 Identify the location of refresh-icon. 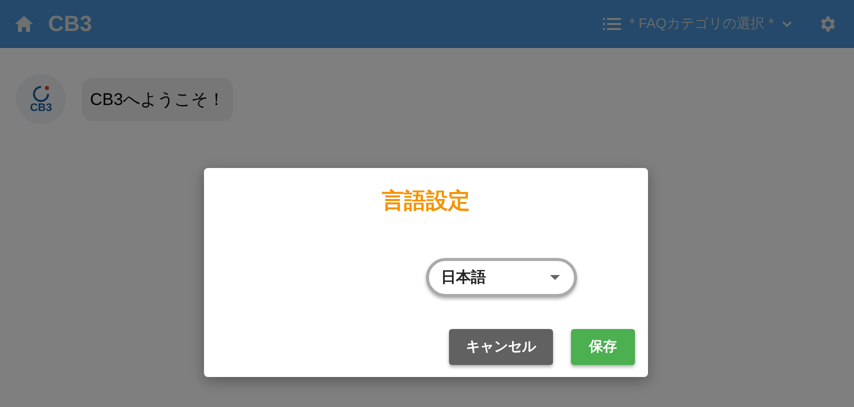
(41, 93).